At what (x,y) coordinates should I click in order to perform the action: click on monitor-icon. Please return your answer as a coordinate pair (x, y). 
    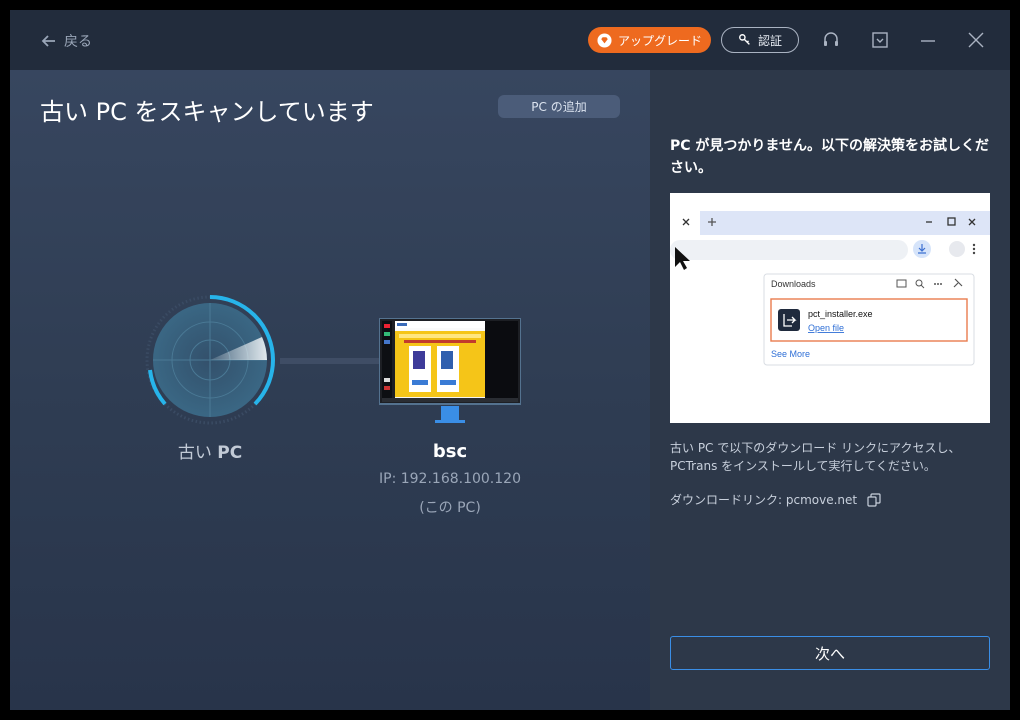
    Looking at the image, I should click on (450, 372).